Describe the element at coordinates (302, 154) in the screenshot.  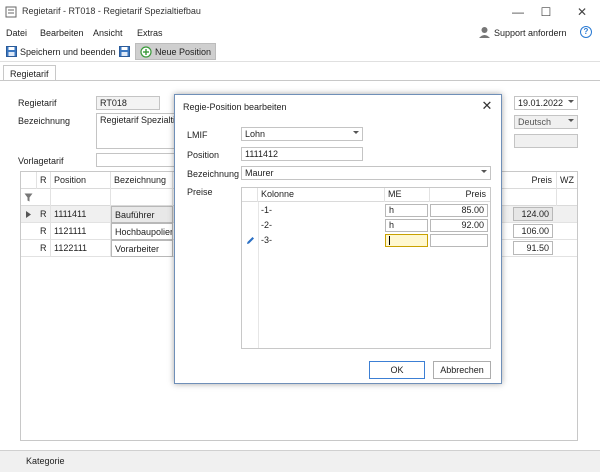
I see `position-field: 1111412` at that location.